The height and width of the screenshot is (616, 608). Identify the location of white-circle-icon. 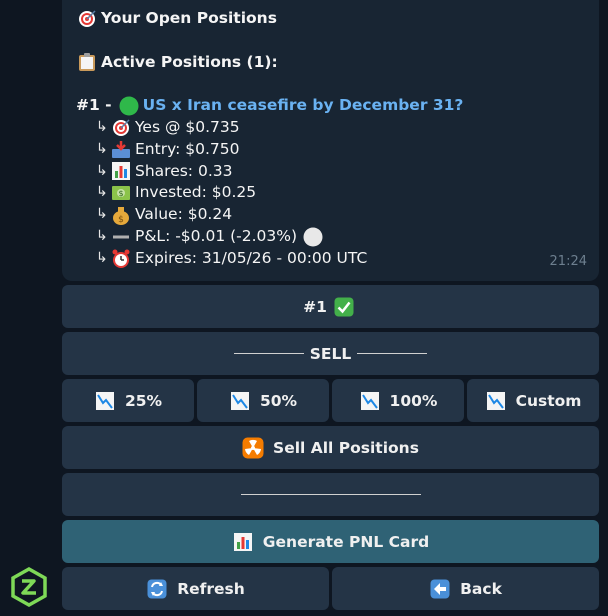
(313, 237).